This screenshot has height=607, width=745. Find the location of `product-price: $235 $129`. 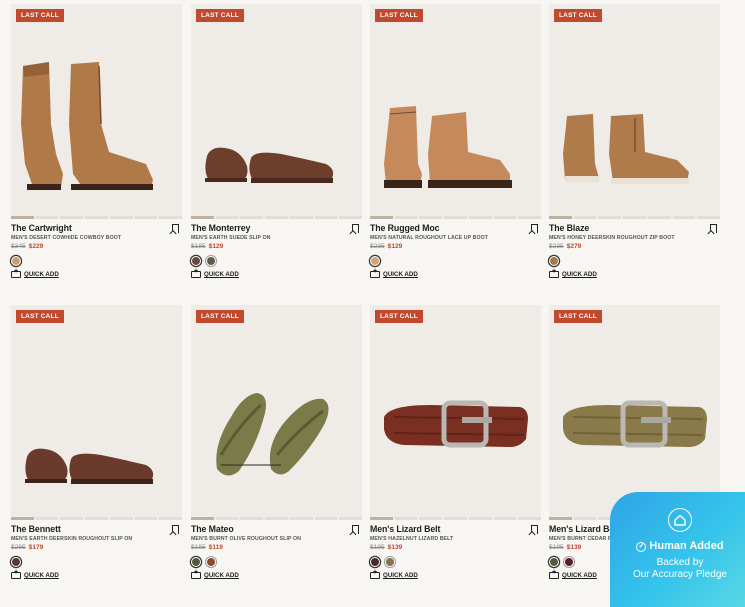

product-price: $235 $129 is located at coordinates (455, 247).